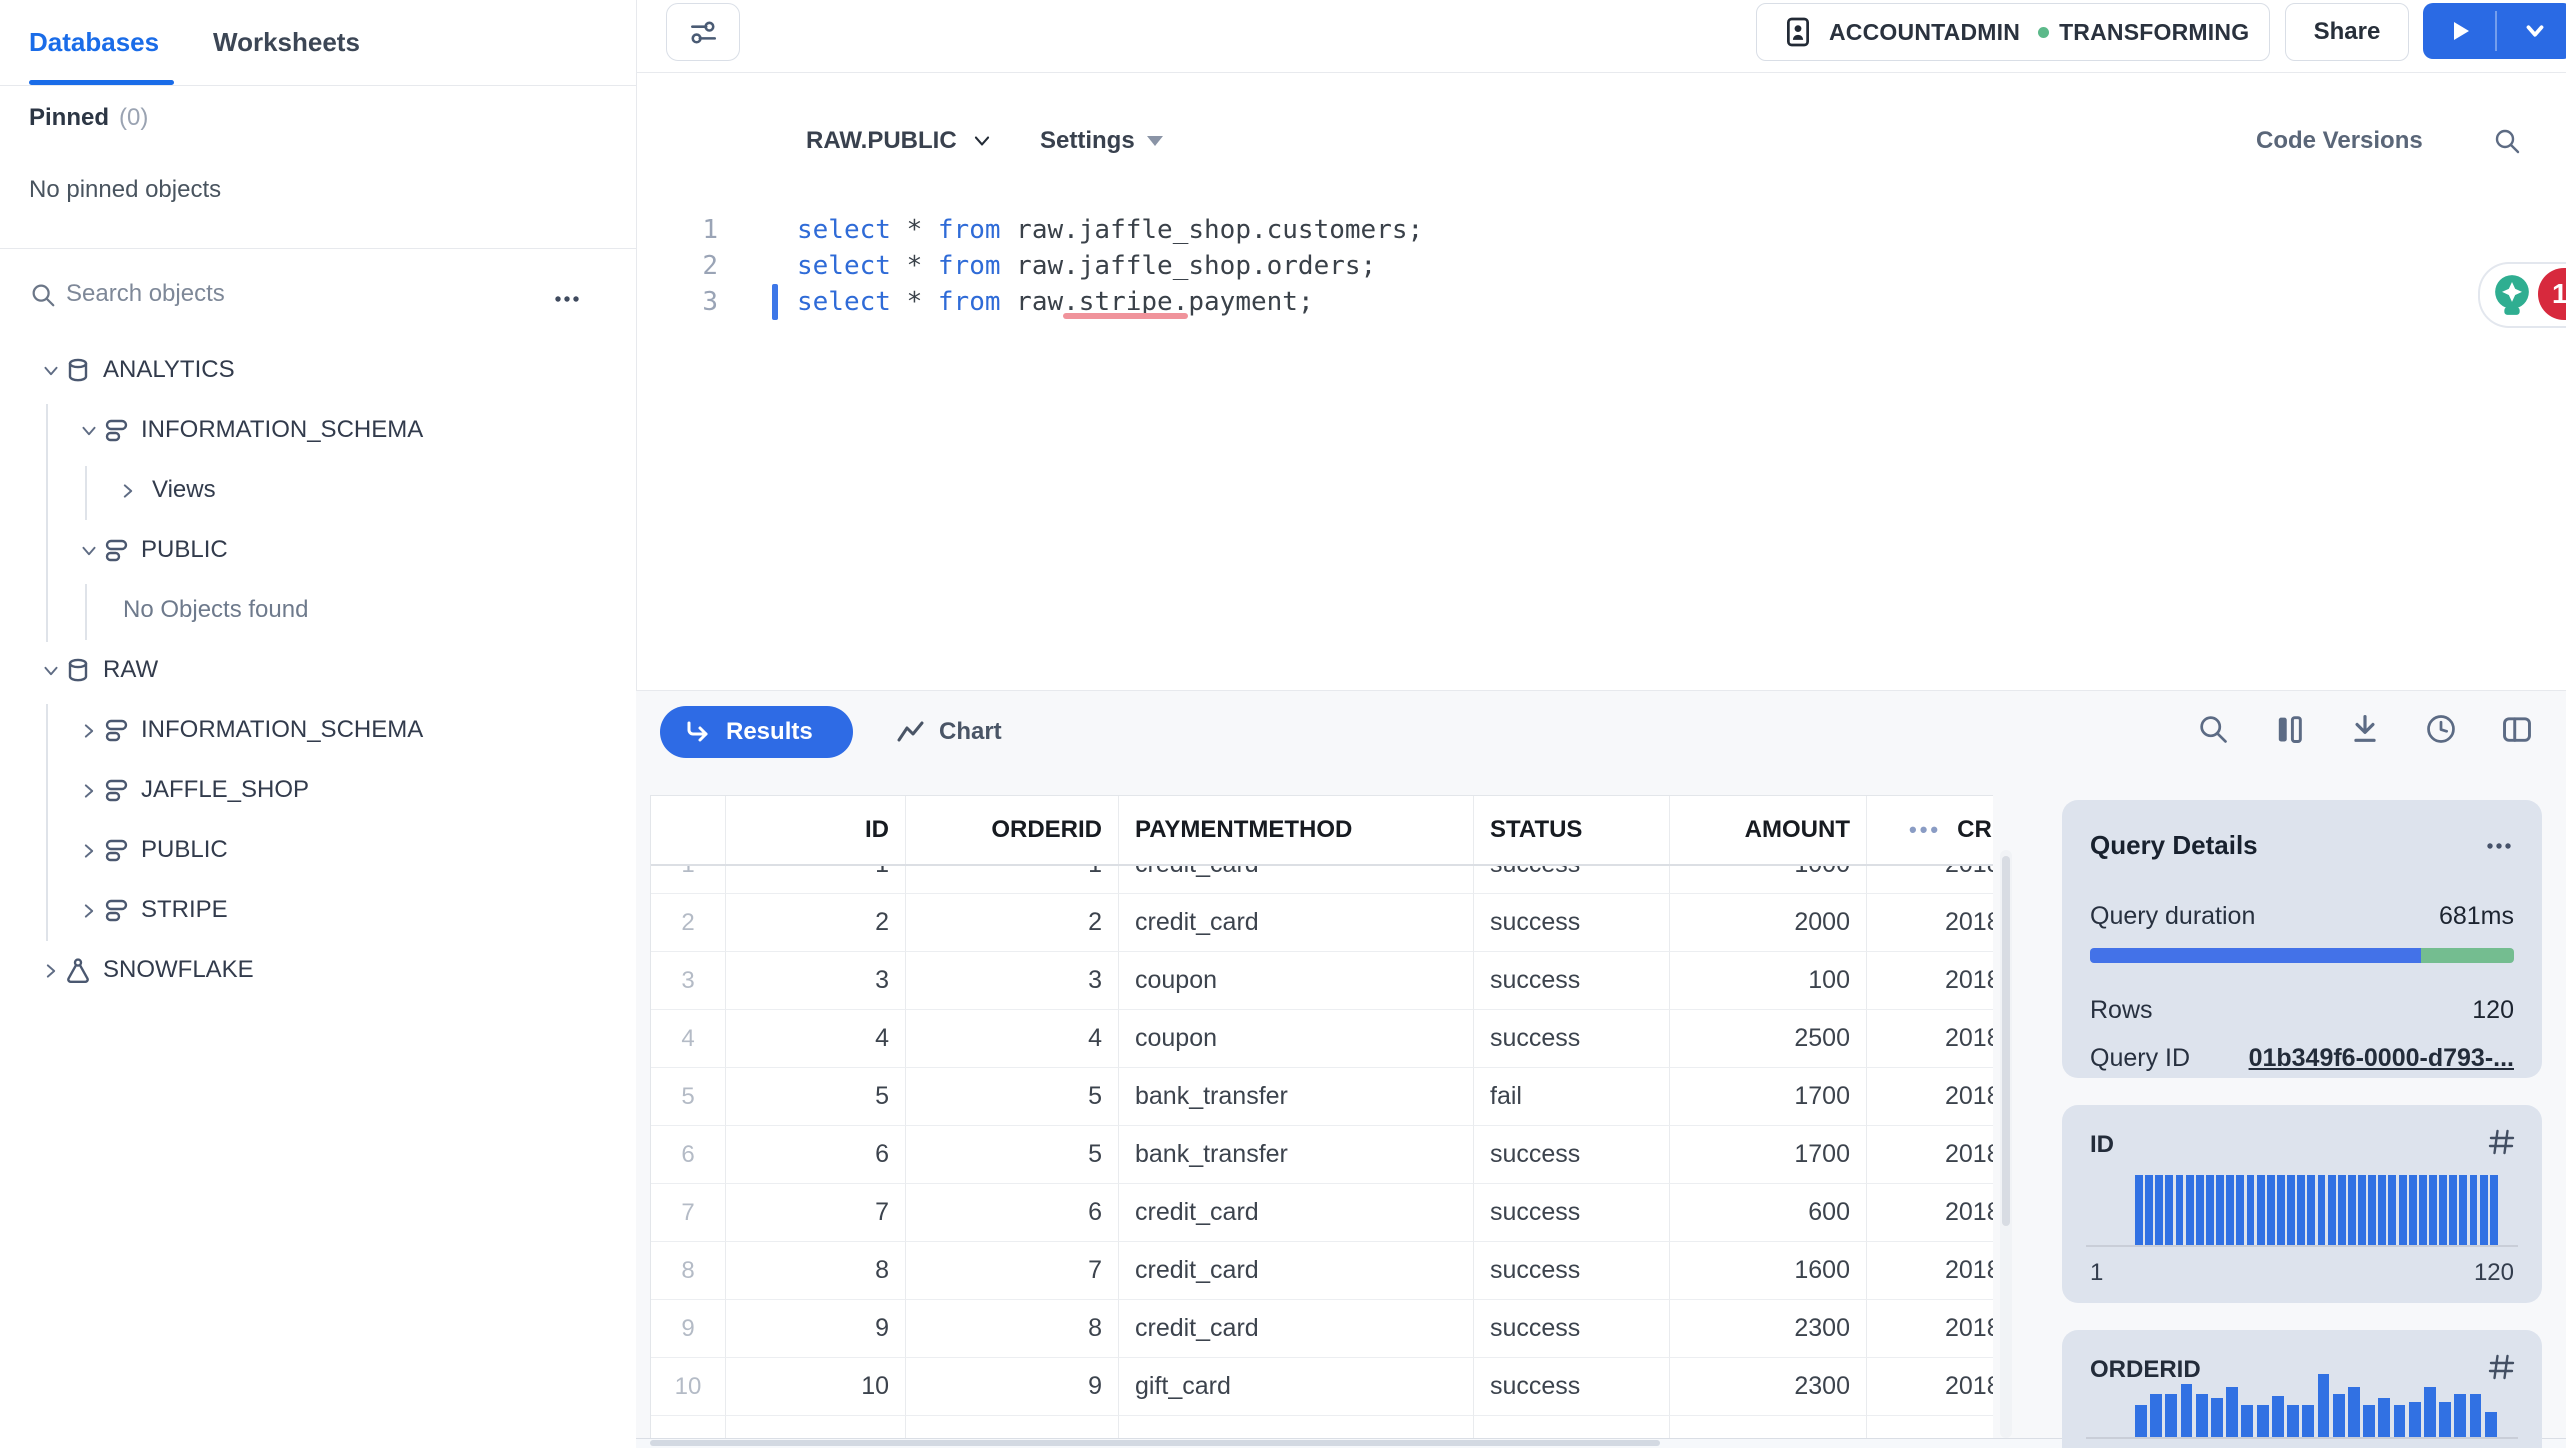 The image size is (2566, 1448). Describe the element at coordinates (2522, 295) in the screenshot. I see `suggestions-widget: 1` at that location.